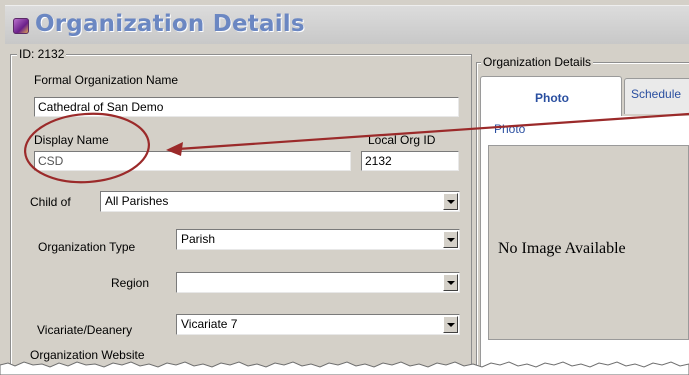  What do you see at coordinates (433, 131) in the screenshot?
I see `pointer-arrow-line` at bounding box center [433, 131].